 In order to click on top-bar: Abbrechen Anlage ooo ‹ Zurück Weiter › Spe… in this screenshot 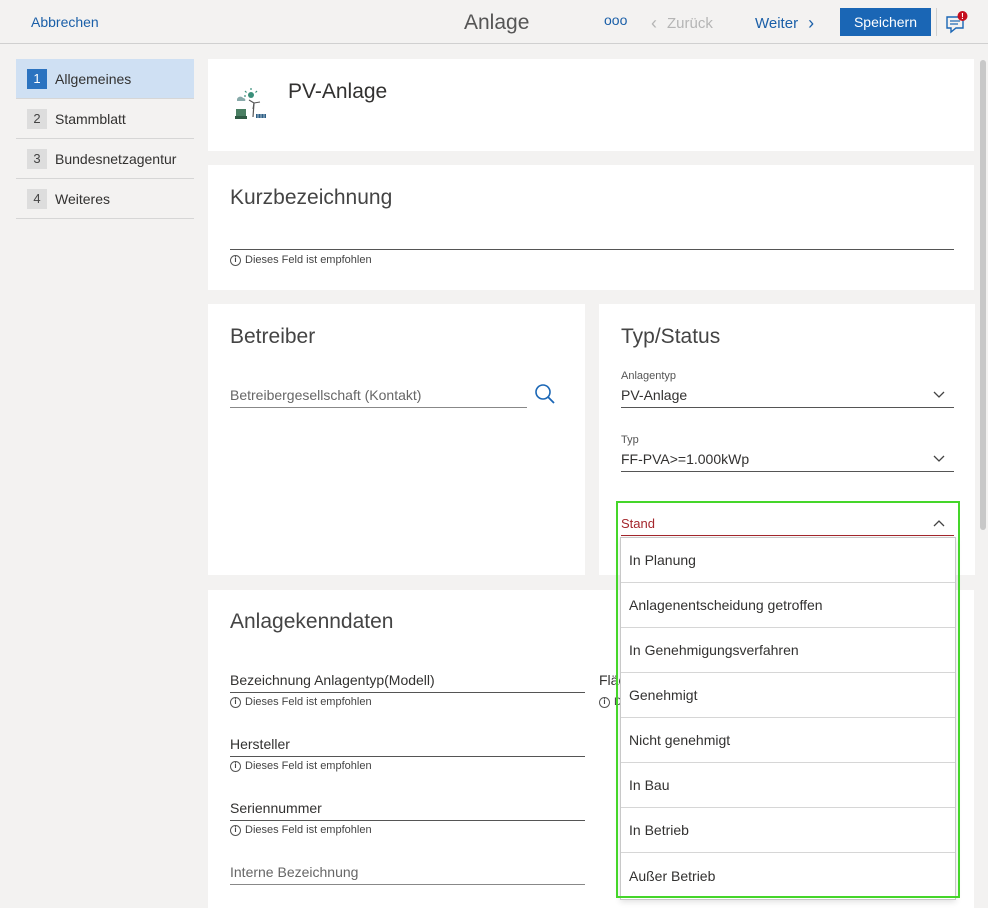, I will do `click(494, 22)`.